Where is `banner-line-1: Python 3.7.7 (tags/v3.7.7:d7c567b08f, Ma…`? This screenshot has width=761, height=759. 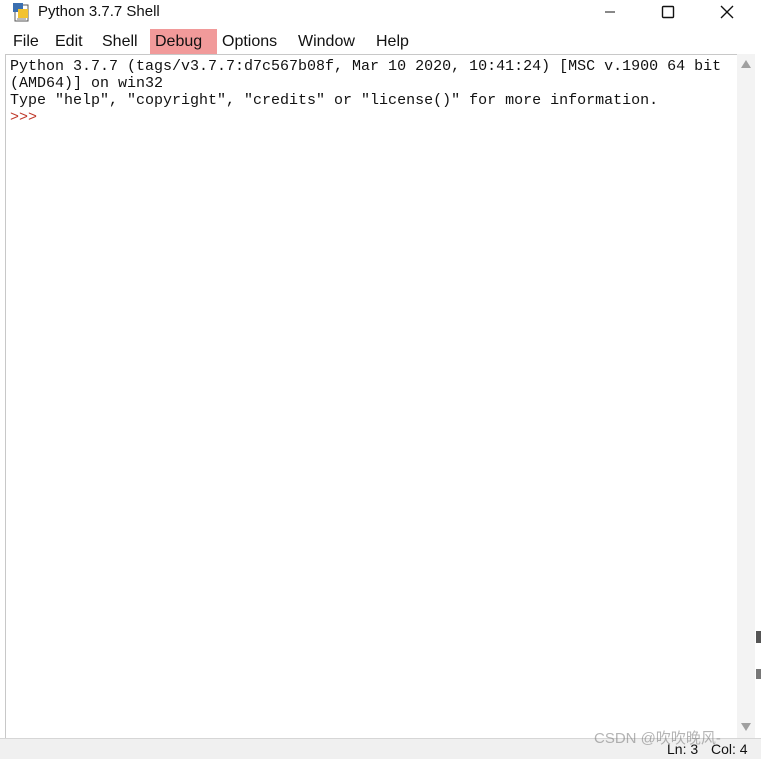 banner-line-1: Python 3.7.7 (tags/v3.7.7:d7c567b08f, Ma… is located at coordinates (366, 66).